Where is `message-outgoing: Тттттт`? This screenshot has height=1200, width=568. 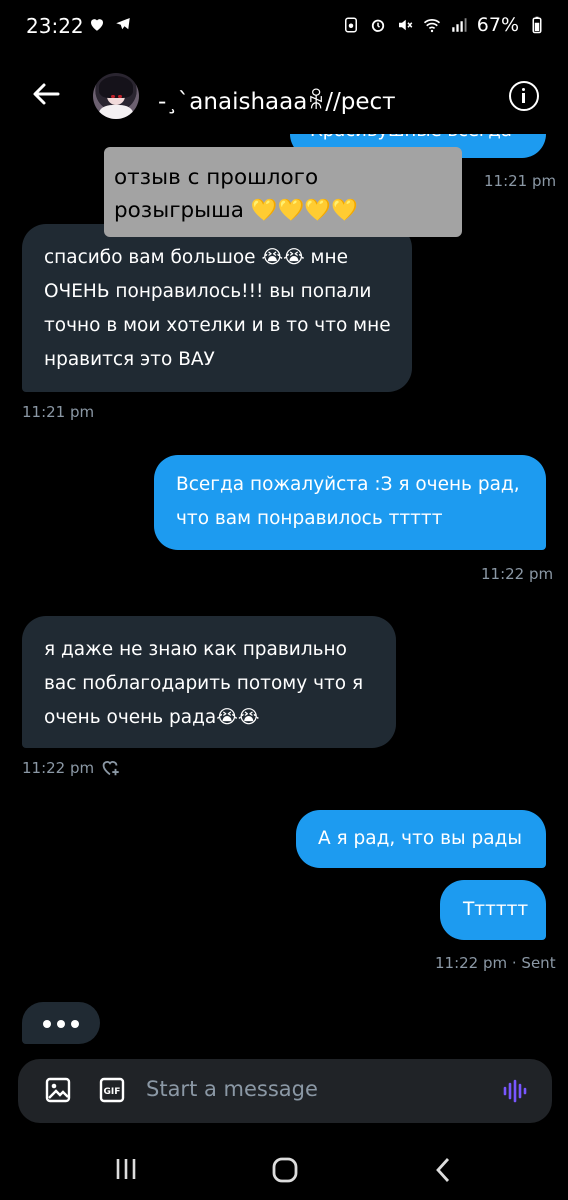 message-outgoing: Тттттт is located at coordinates (493, 910).